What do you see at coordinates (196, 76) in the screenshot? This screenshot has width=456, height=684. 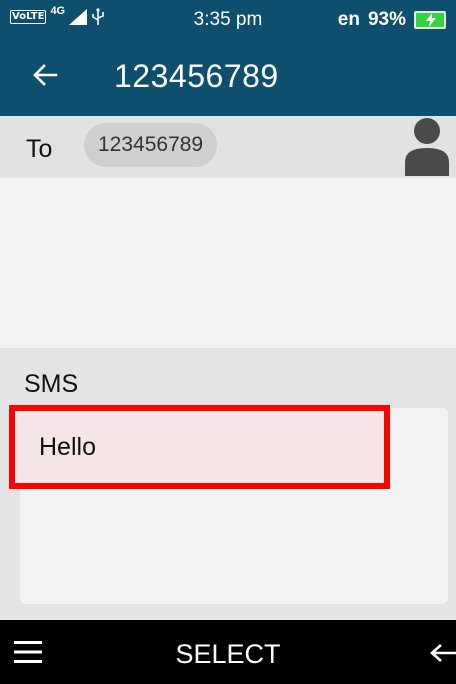 I see `page-title: 123456789` at bounding box center [196, 76].